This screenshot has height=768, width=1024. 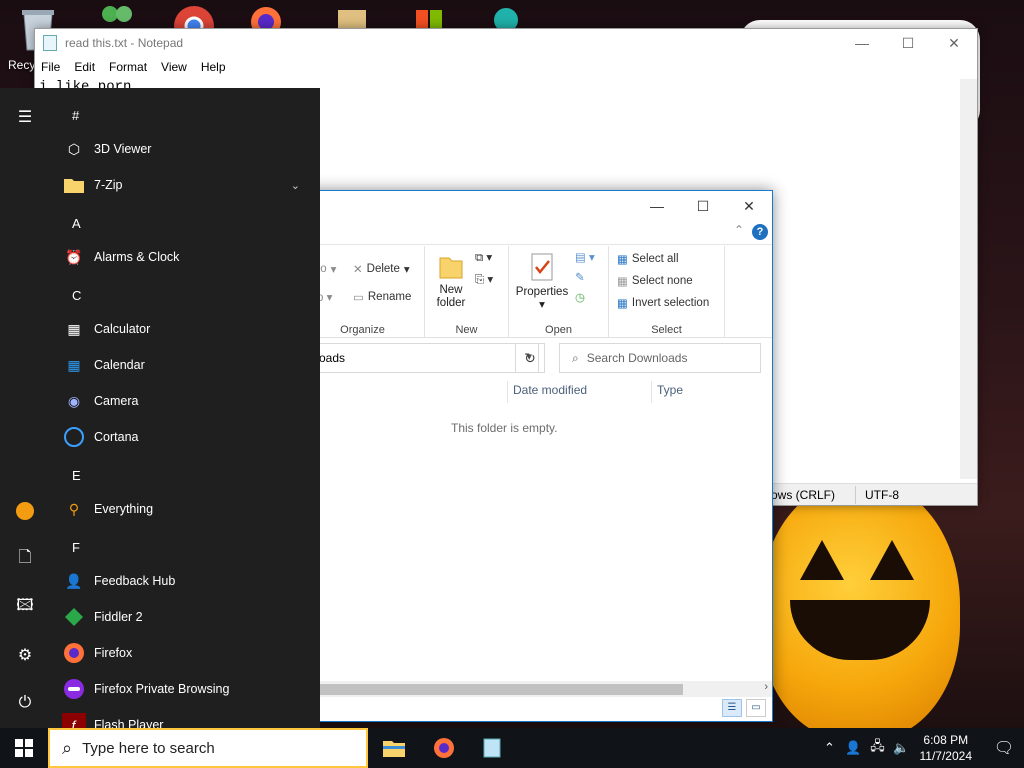 What do you see at coordinates (444, 748) in the screenshot?
I see `firefox-taskbar-icon` at bounding box center [444, 748].